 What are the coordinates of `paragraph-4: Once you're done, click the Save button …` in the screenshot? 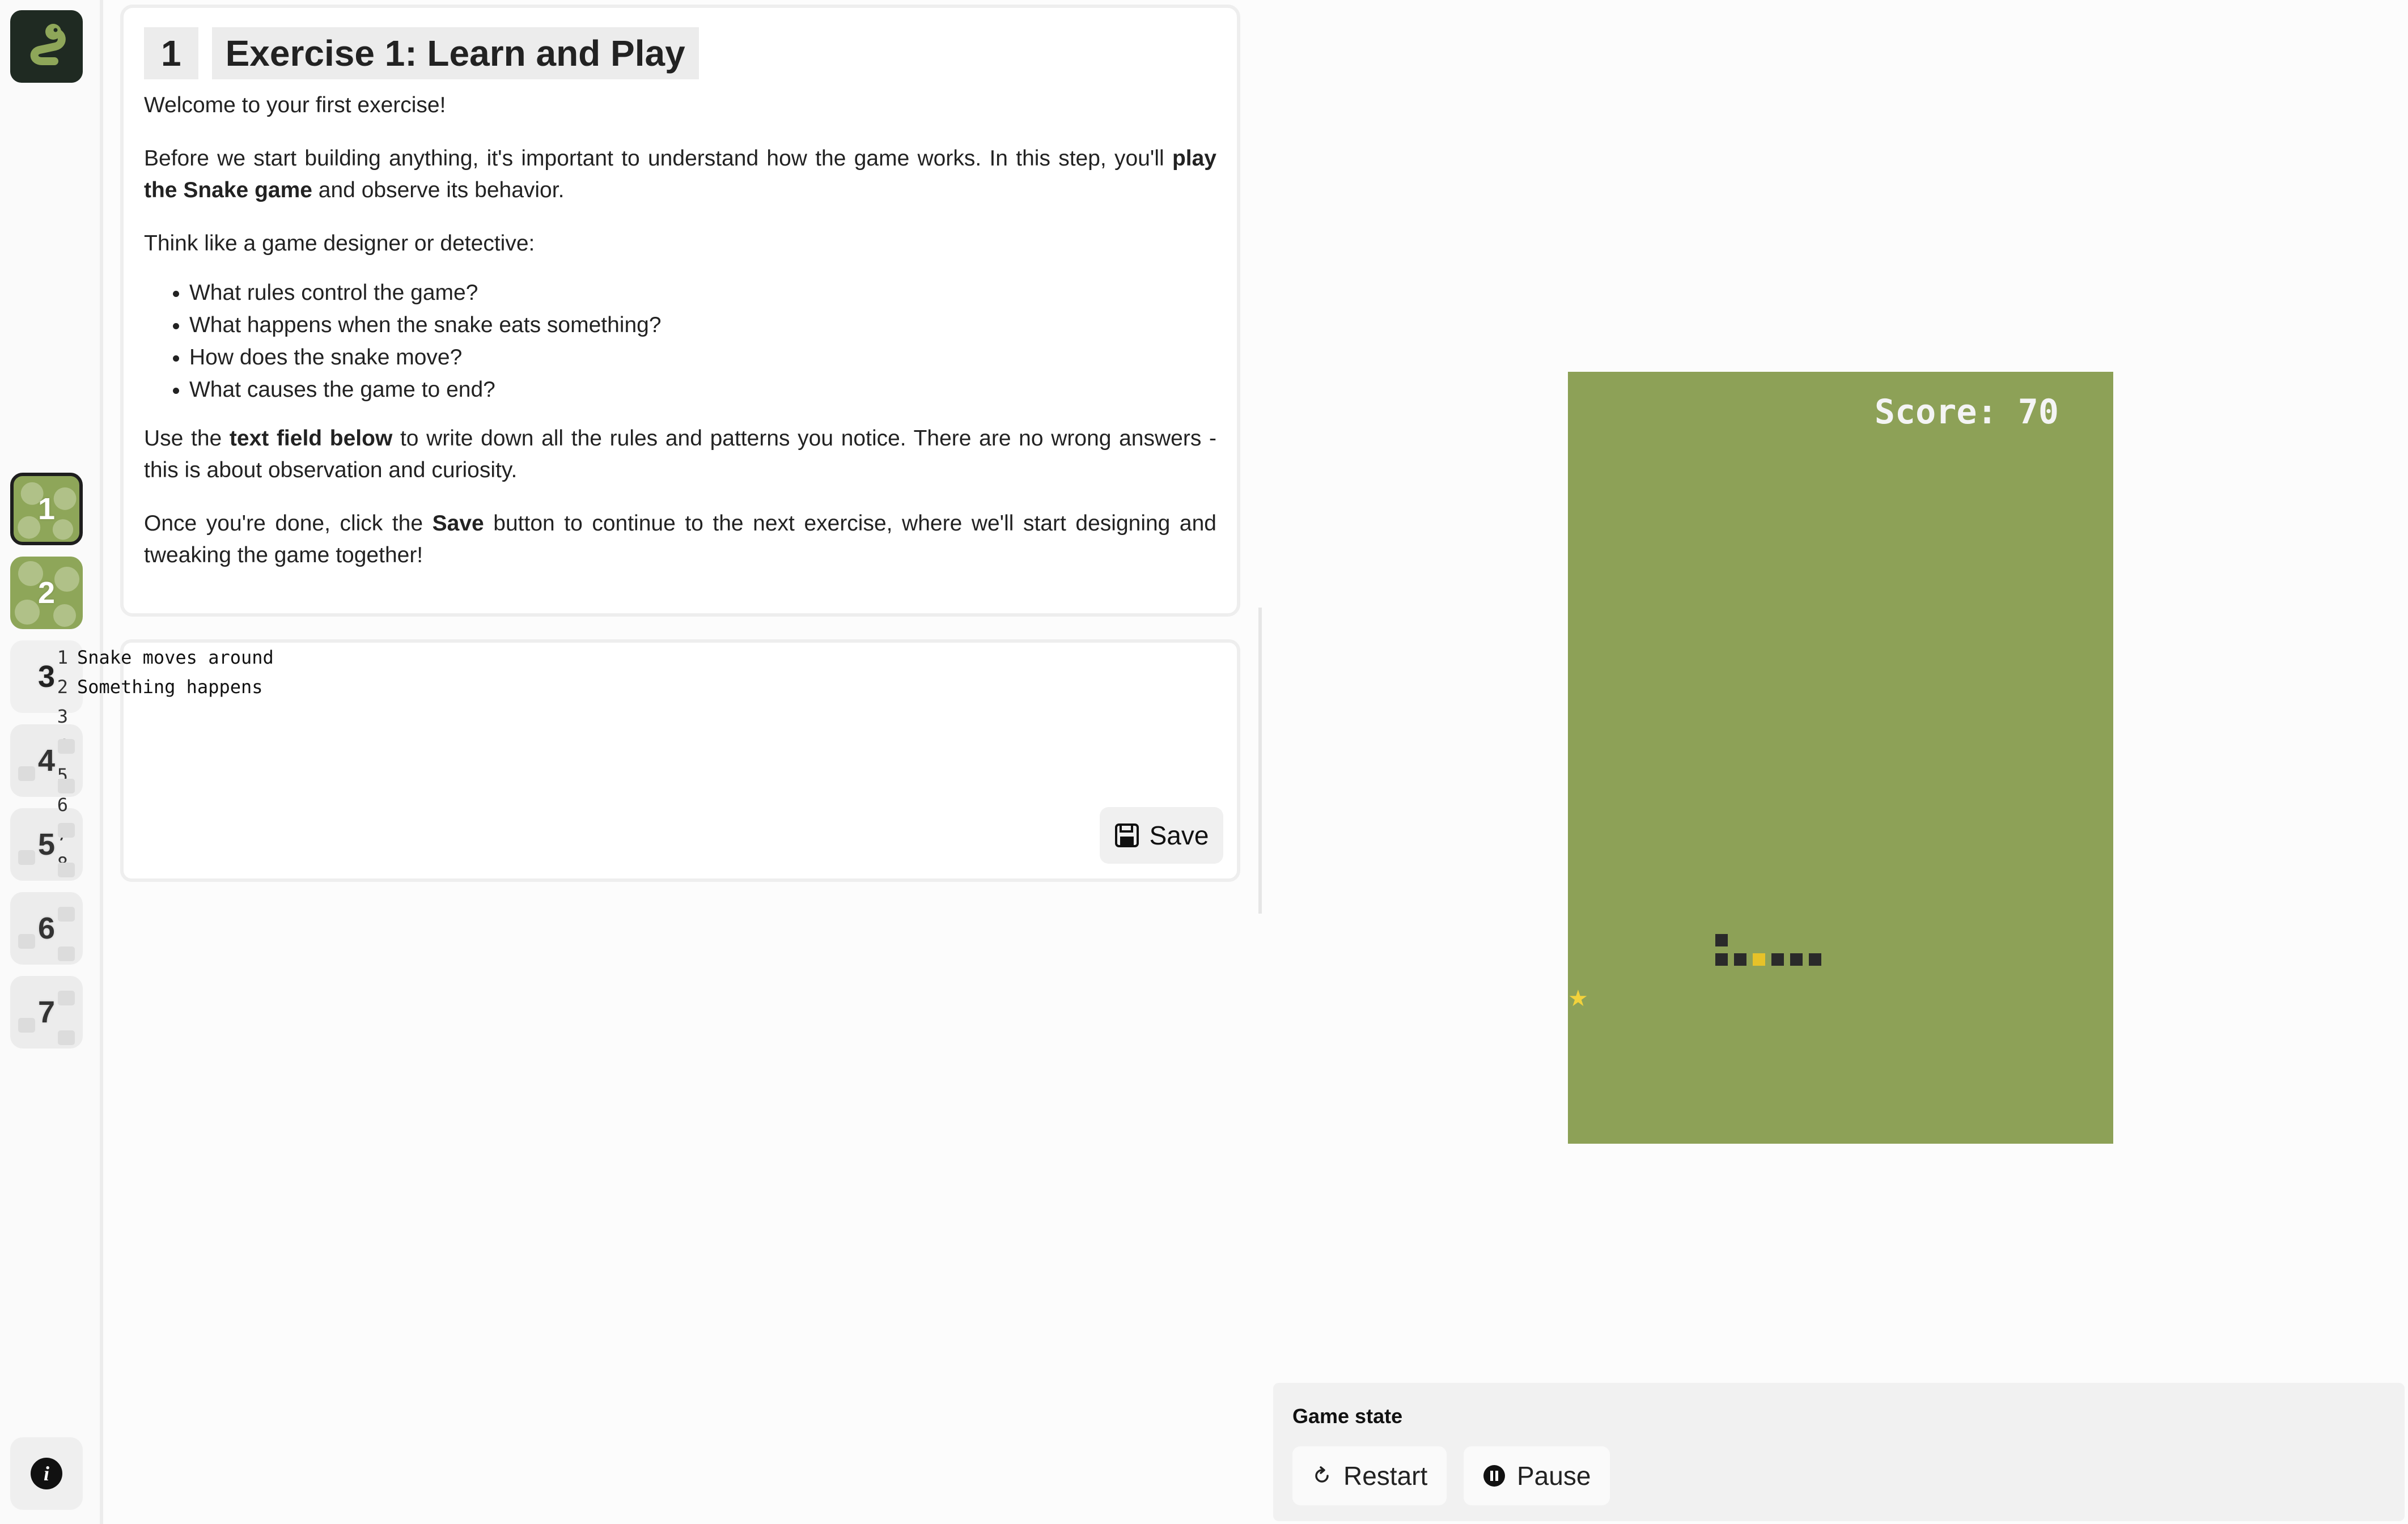 It's located at (680, 539).